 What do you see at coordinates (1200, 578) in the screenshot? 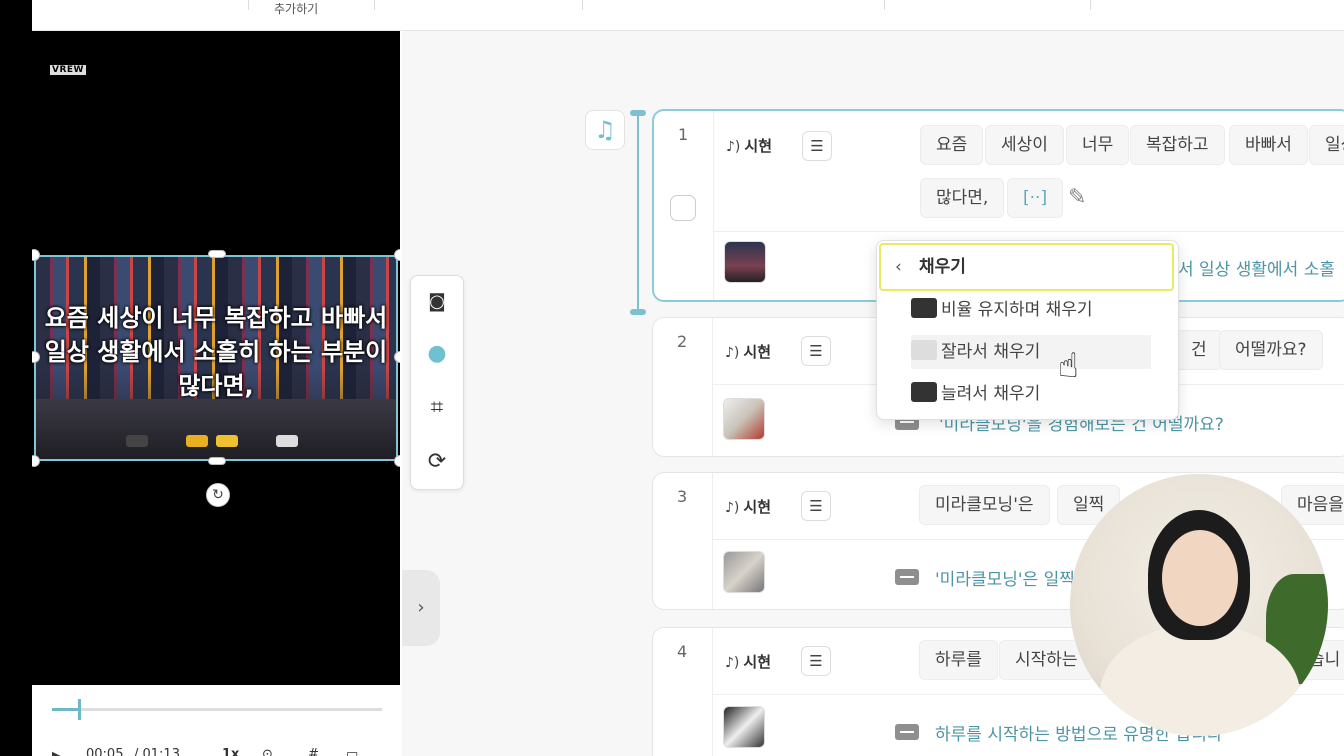
I see `presenter-face` at bounding box center [1200, 578].